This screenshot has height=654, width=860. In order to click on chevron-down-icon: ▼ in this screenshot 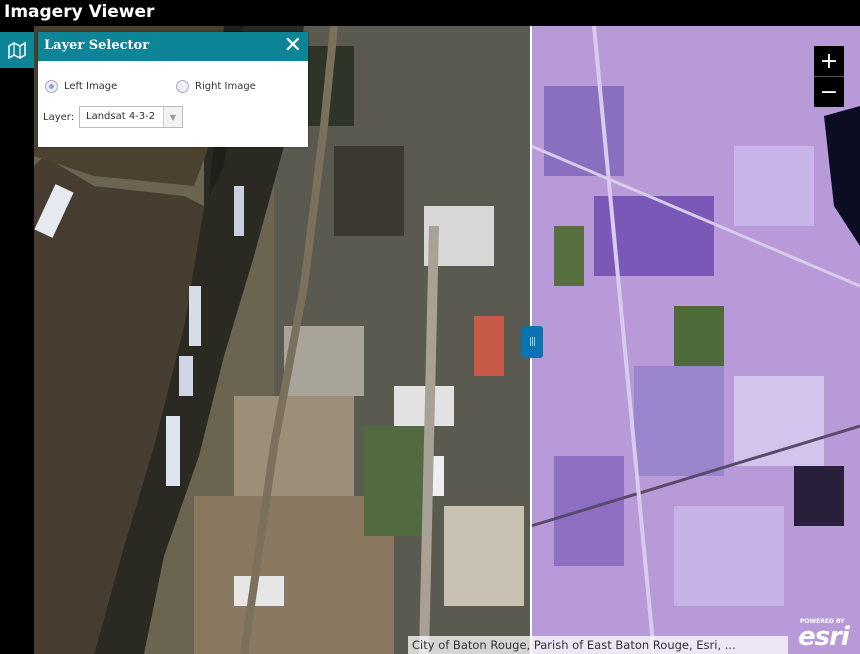, I will do `click(172, 117)`.